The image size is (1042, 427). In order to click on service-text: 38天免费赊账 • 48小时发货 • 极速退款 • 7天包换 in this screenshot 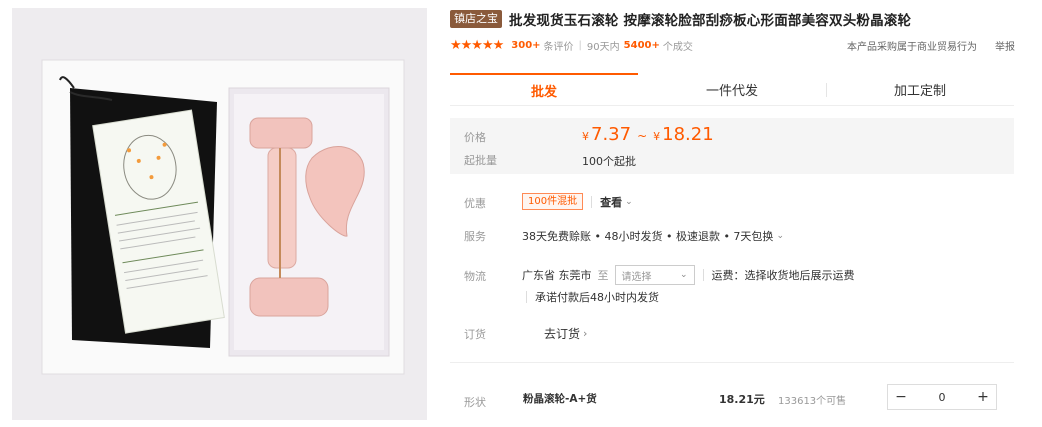, I will do `click(648, 236)`.